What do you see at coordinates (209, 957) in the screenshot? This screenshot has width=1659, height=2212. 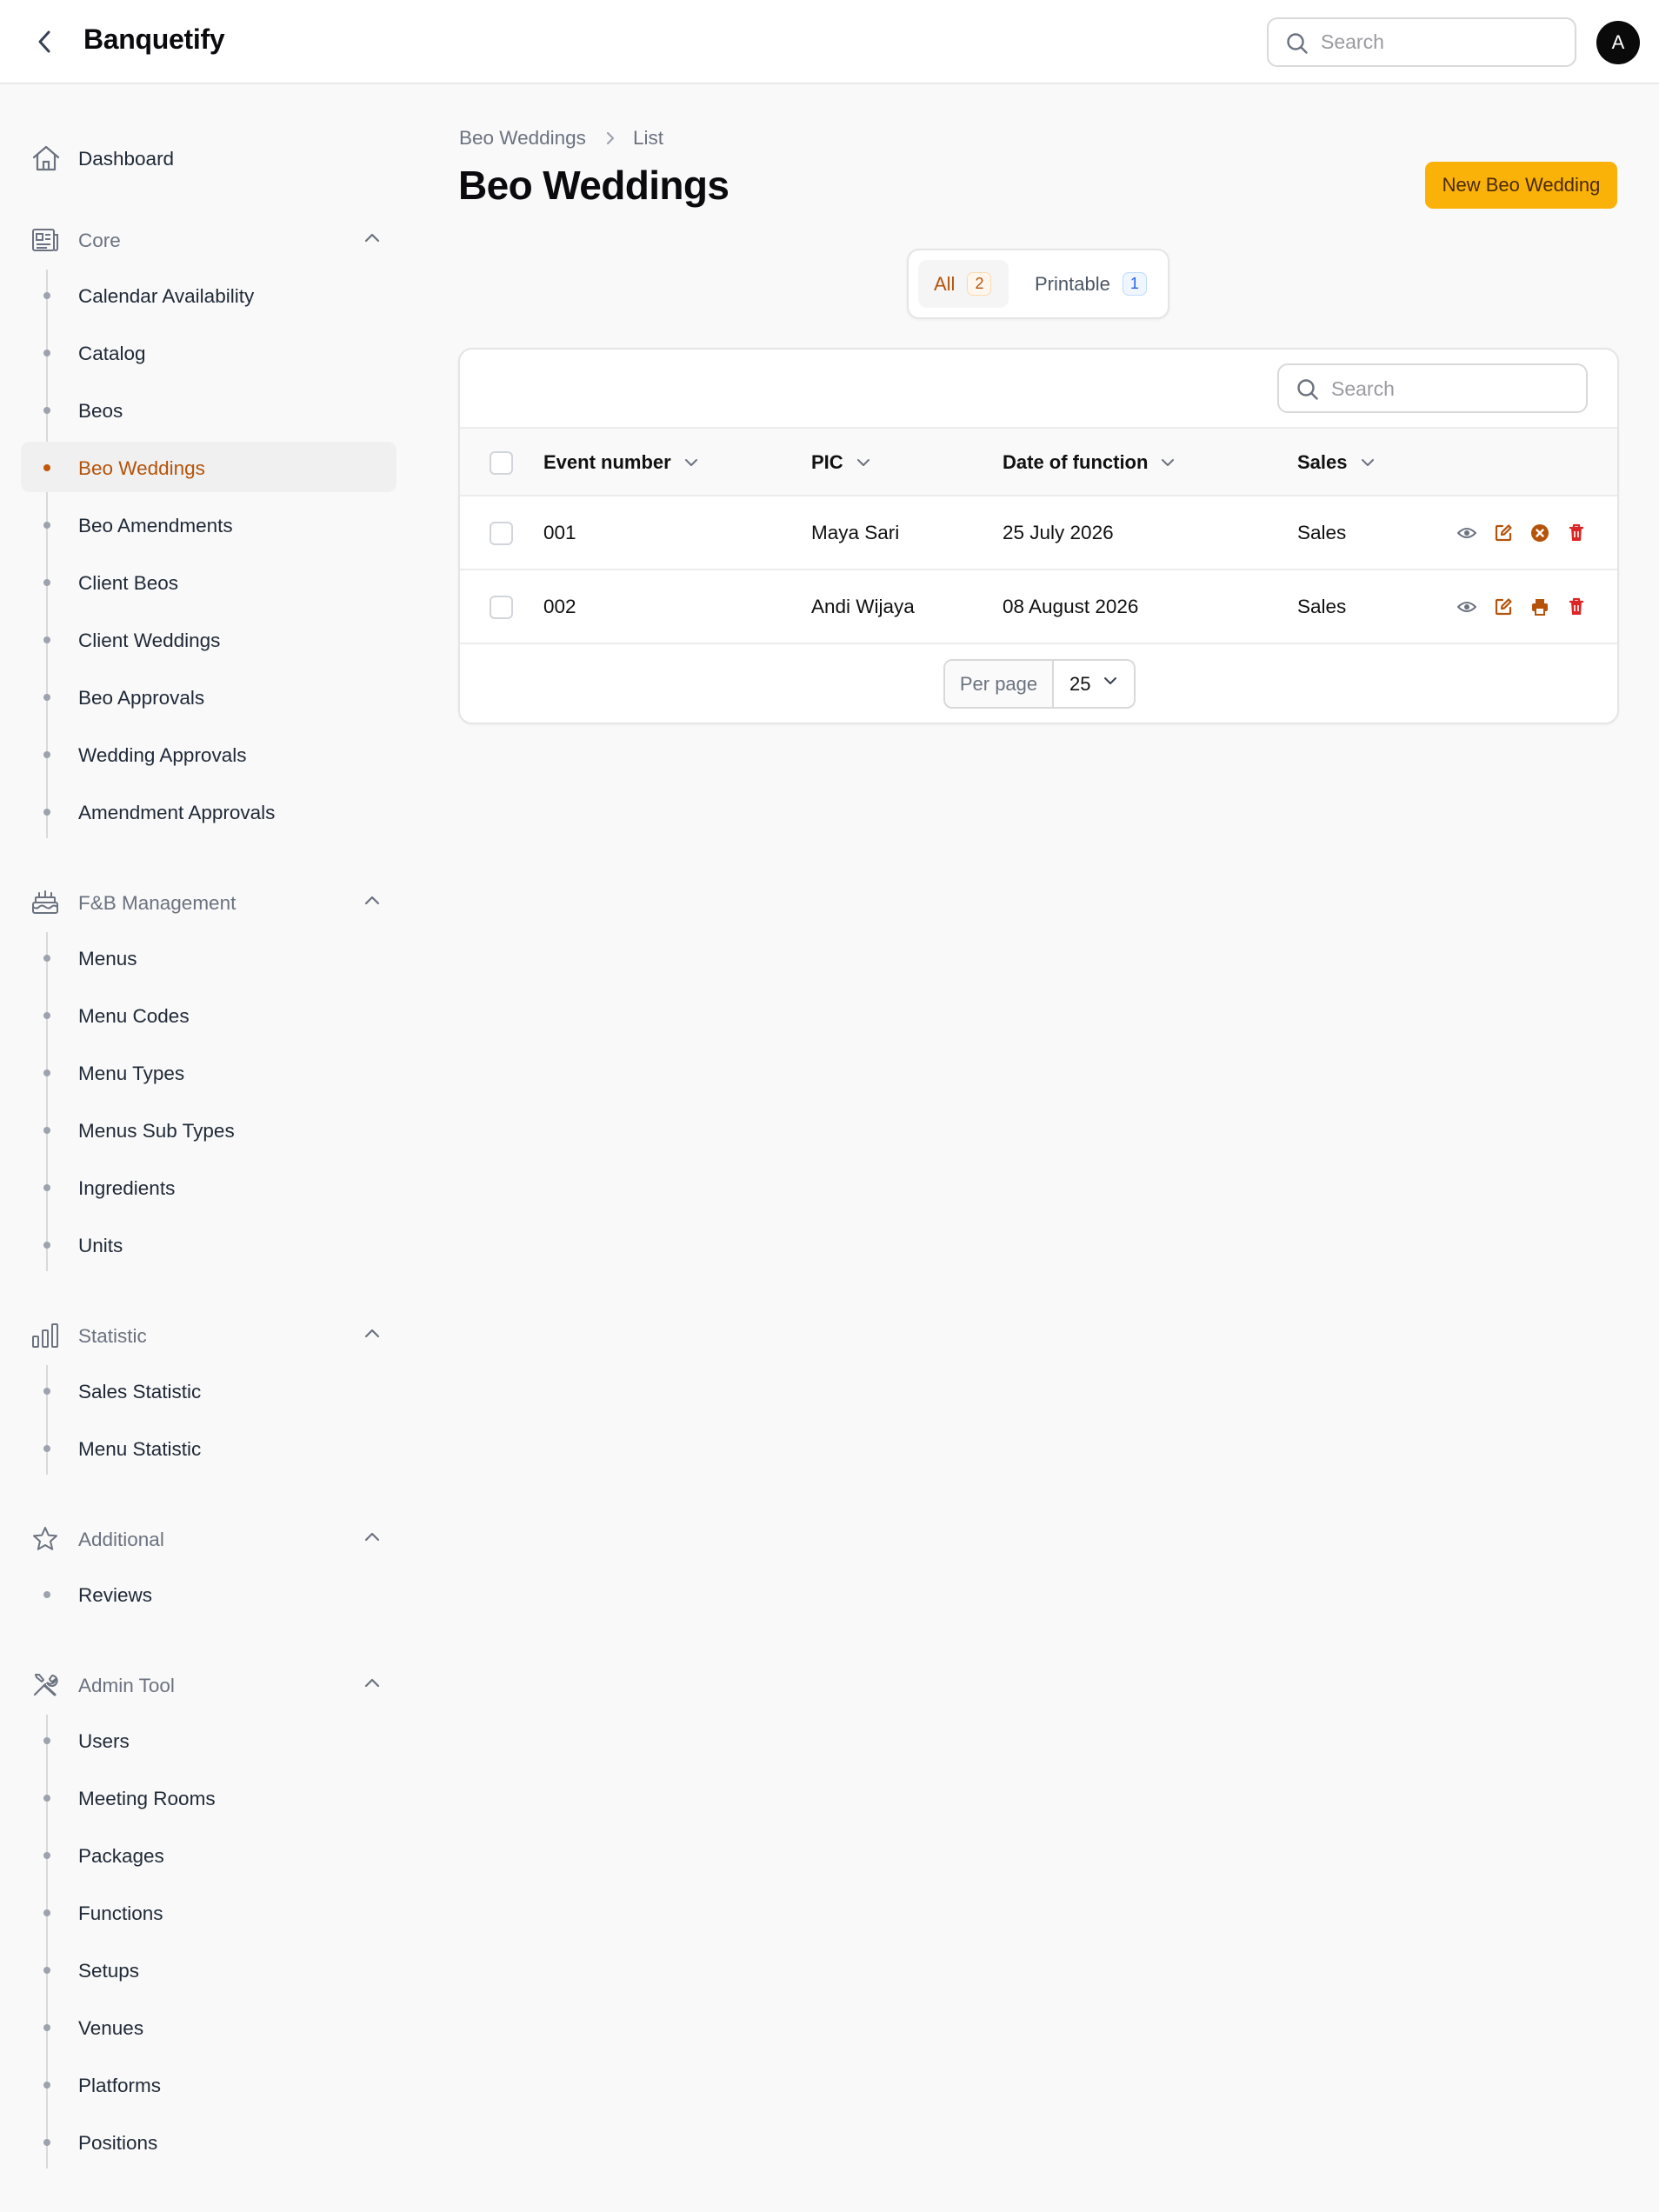 I see `sidebar-item-menus: Menus` at bounding box center [209, 957].